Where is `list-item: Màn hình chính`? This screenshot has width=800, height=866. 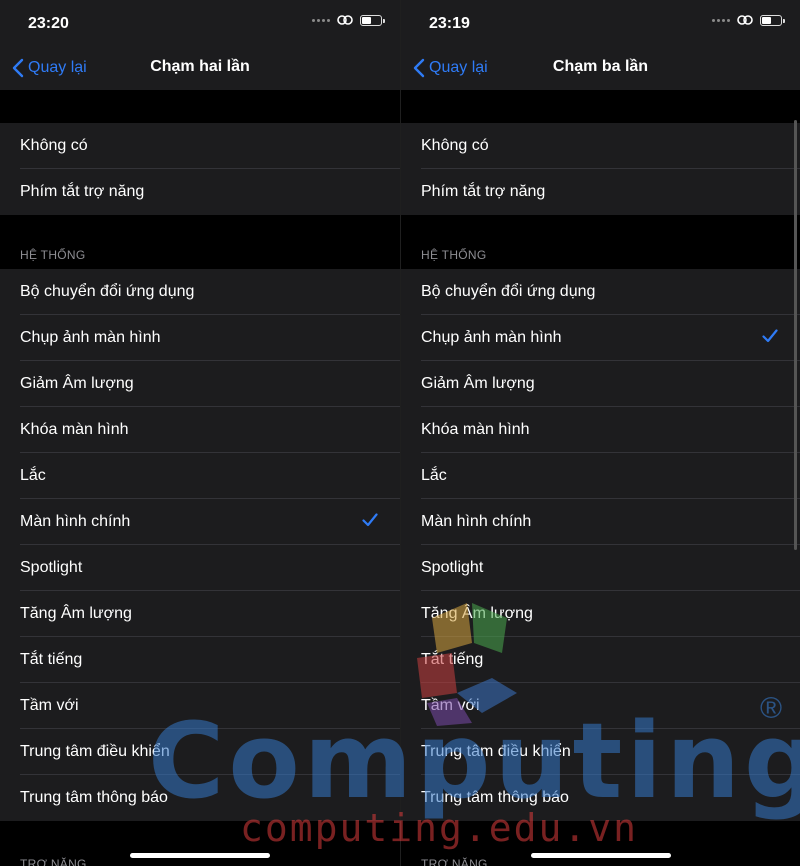 list-item: Màn hình chính is located at coordinates (600, 522).